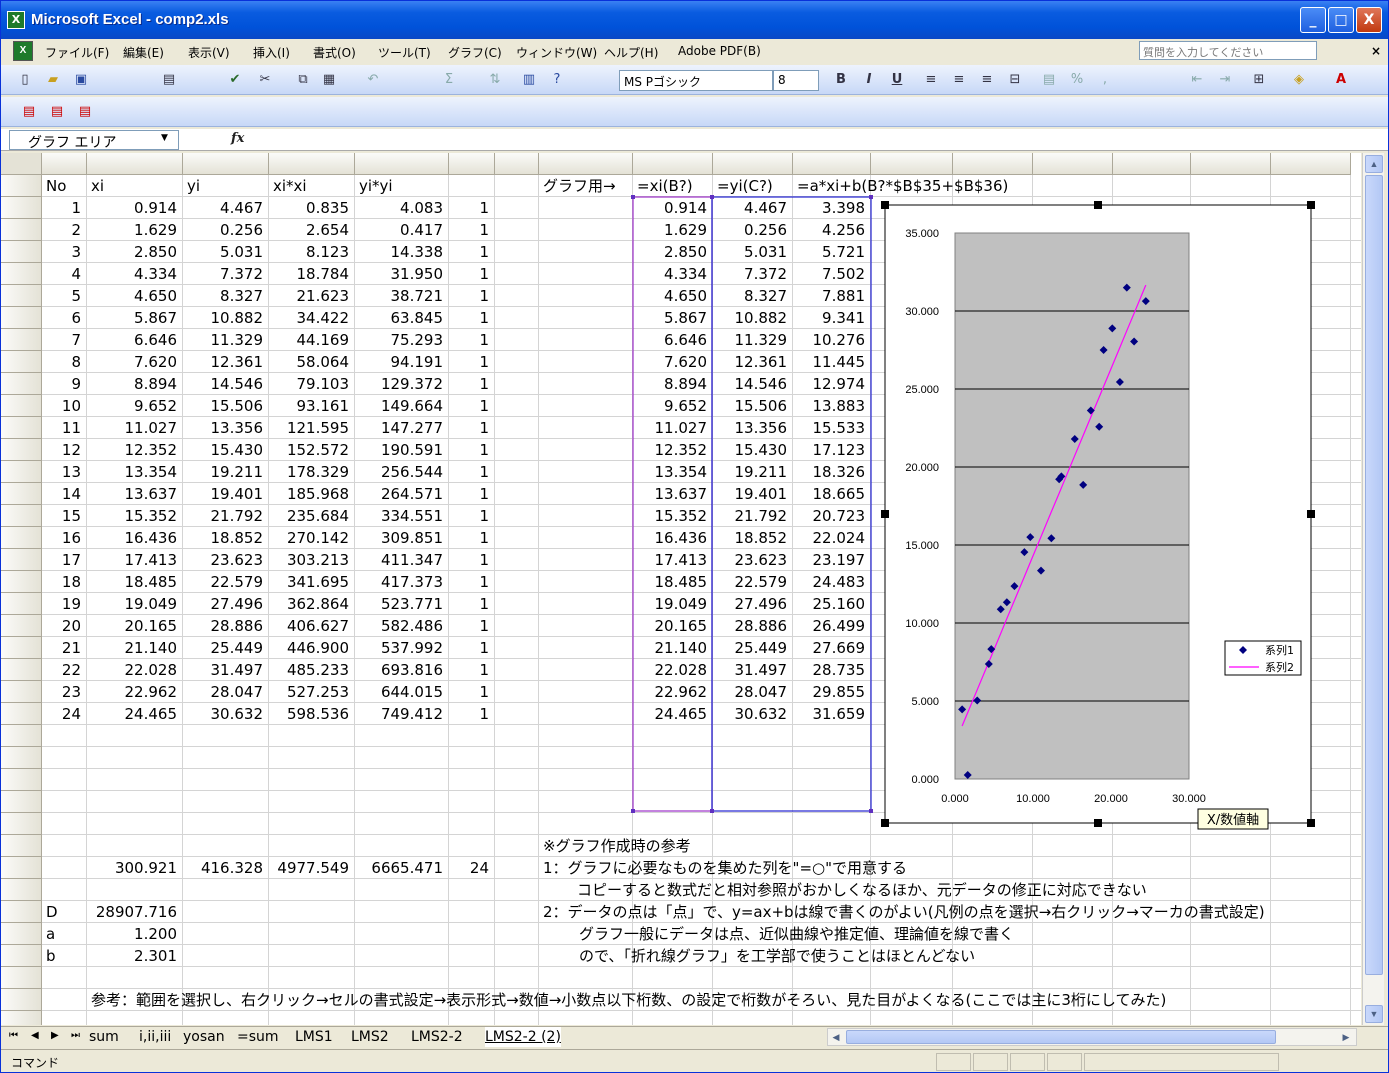 This screenshot has width=1389, height=1073. What do you see at coordinates (312, 406) in the screenshot?
I see `cell-D11: 93.161` at bounding box center [312, 406].